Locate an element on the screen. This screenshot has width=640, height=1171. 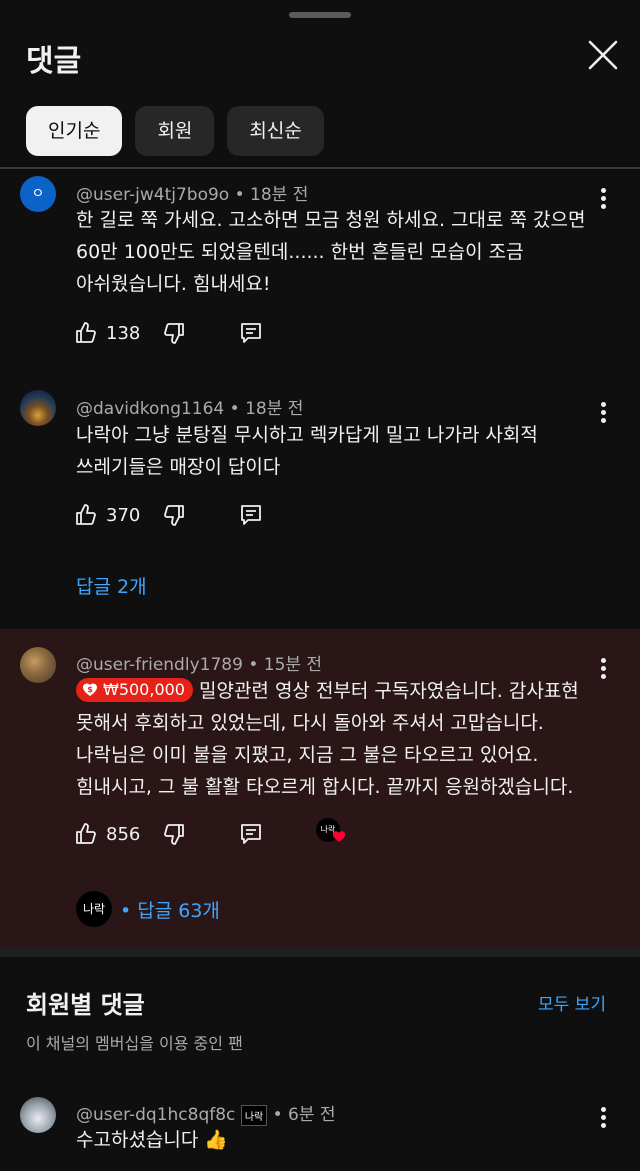
avatar-letter: ㅇ is located at coordinates (38, 194).